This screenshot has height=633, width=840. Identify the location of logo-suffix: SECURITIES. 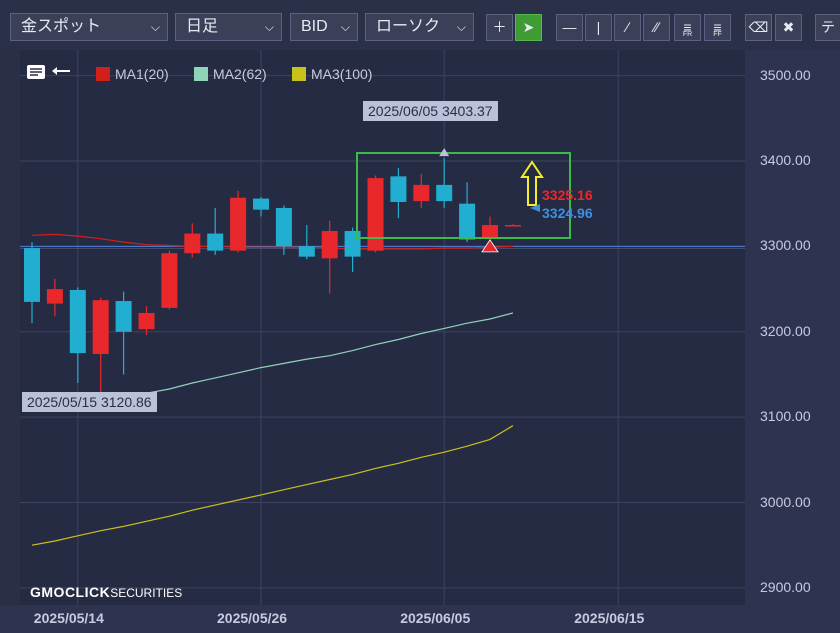
(146, 593).